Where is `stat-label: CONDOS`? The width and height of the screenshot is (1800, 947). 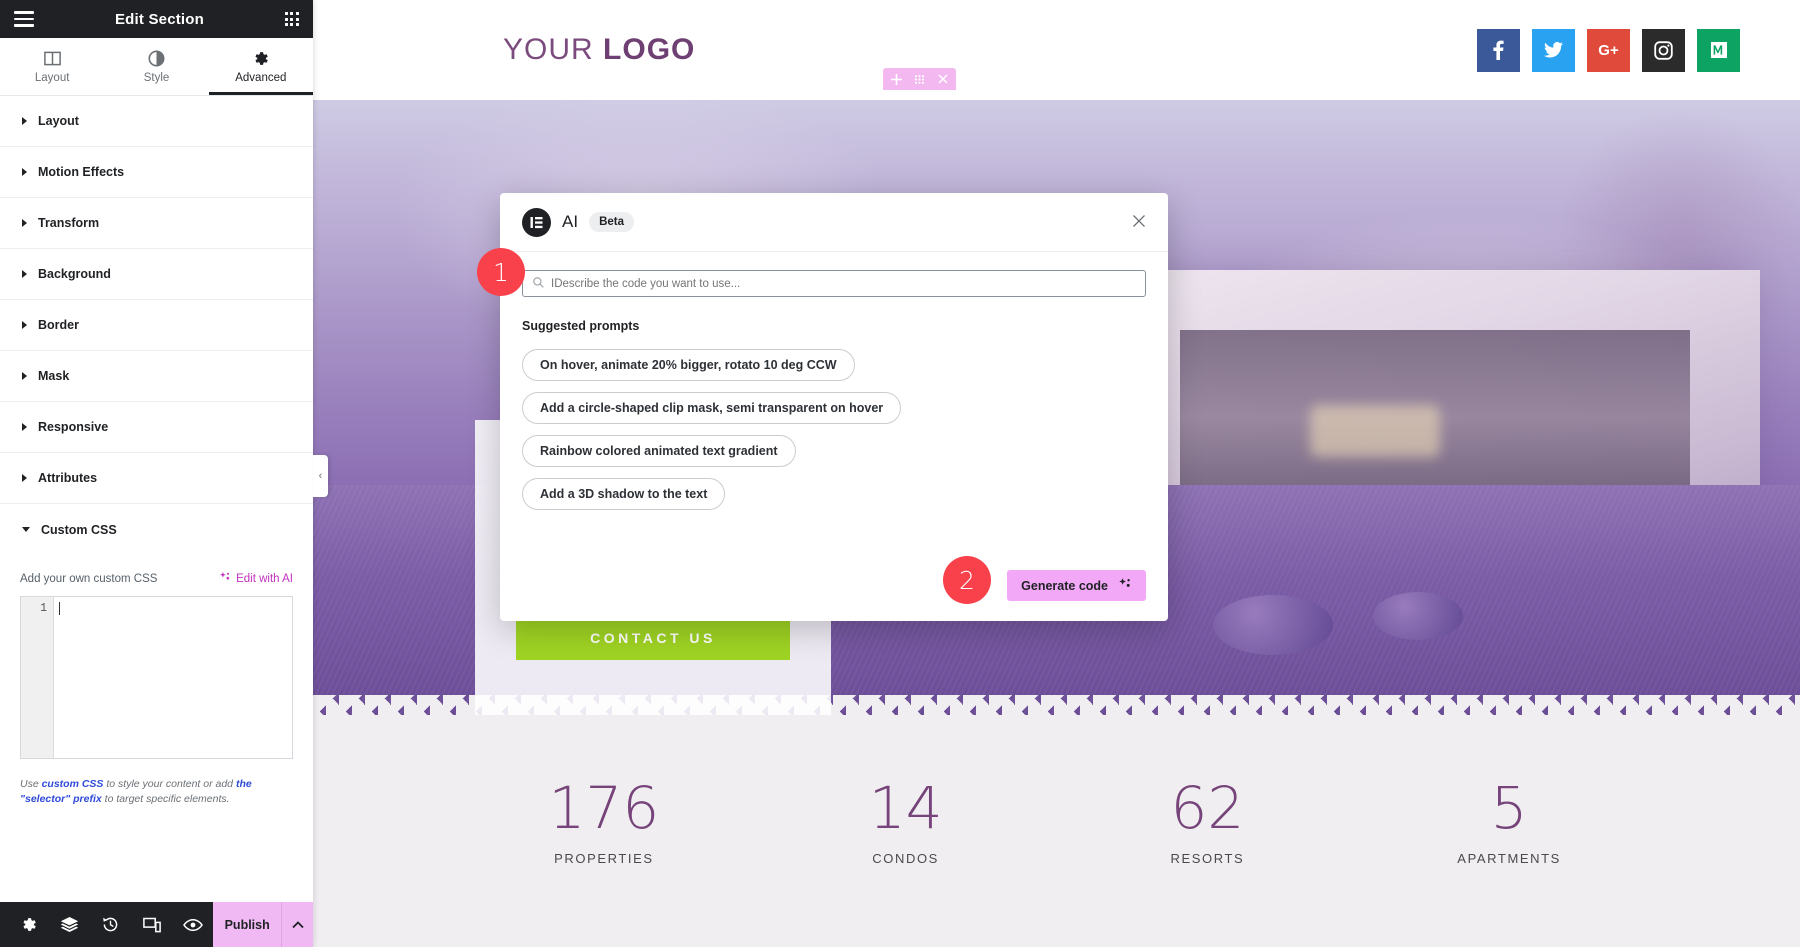
stat-label: CONDOS is located at coordinates (905, 858).